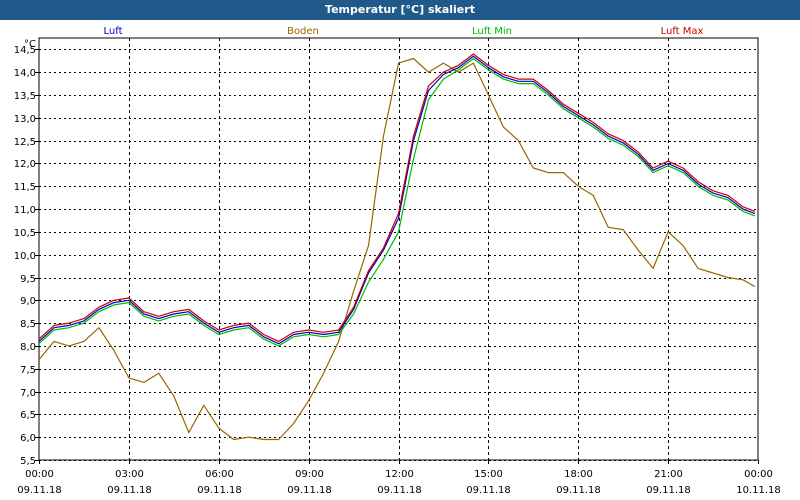 The width and height of the screenshot is (800, 500). I want to click on y-tick-label: 8,5, so click(28, 324).